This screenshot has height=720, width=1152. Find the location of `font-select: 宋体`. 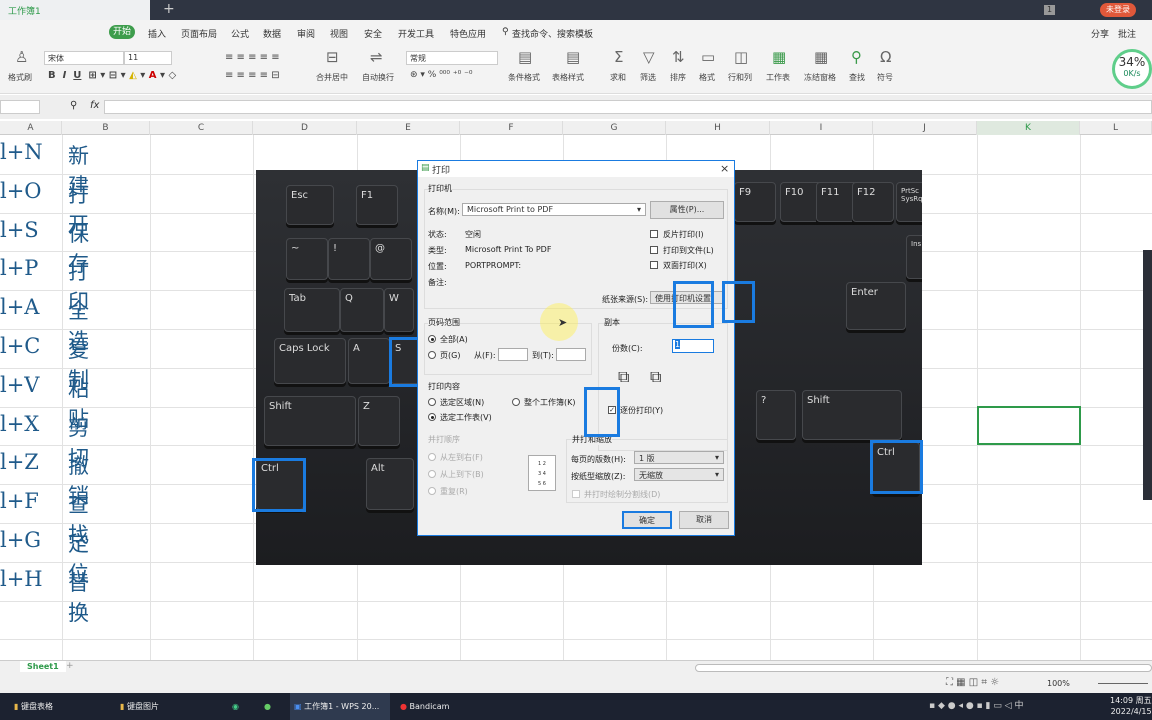

font-select: 宋体 is located at coordinates (84, 58).